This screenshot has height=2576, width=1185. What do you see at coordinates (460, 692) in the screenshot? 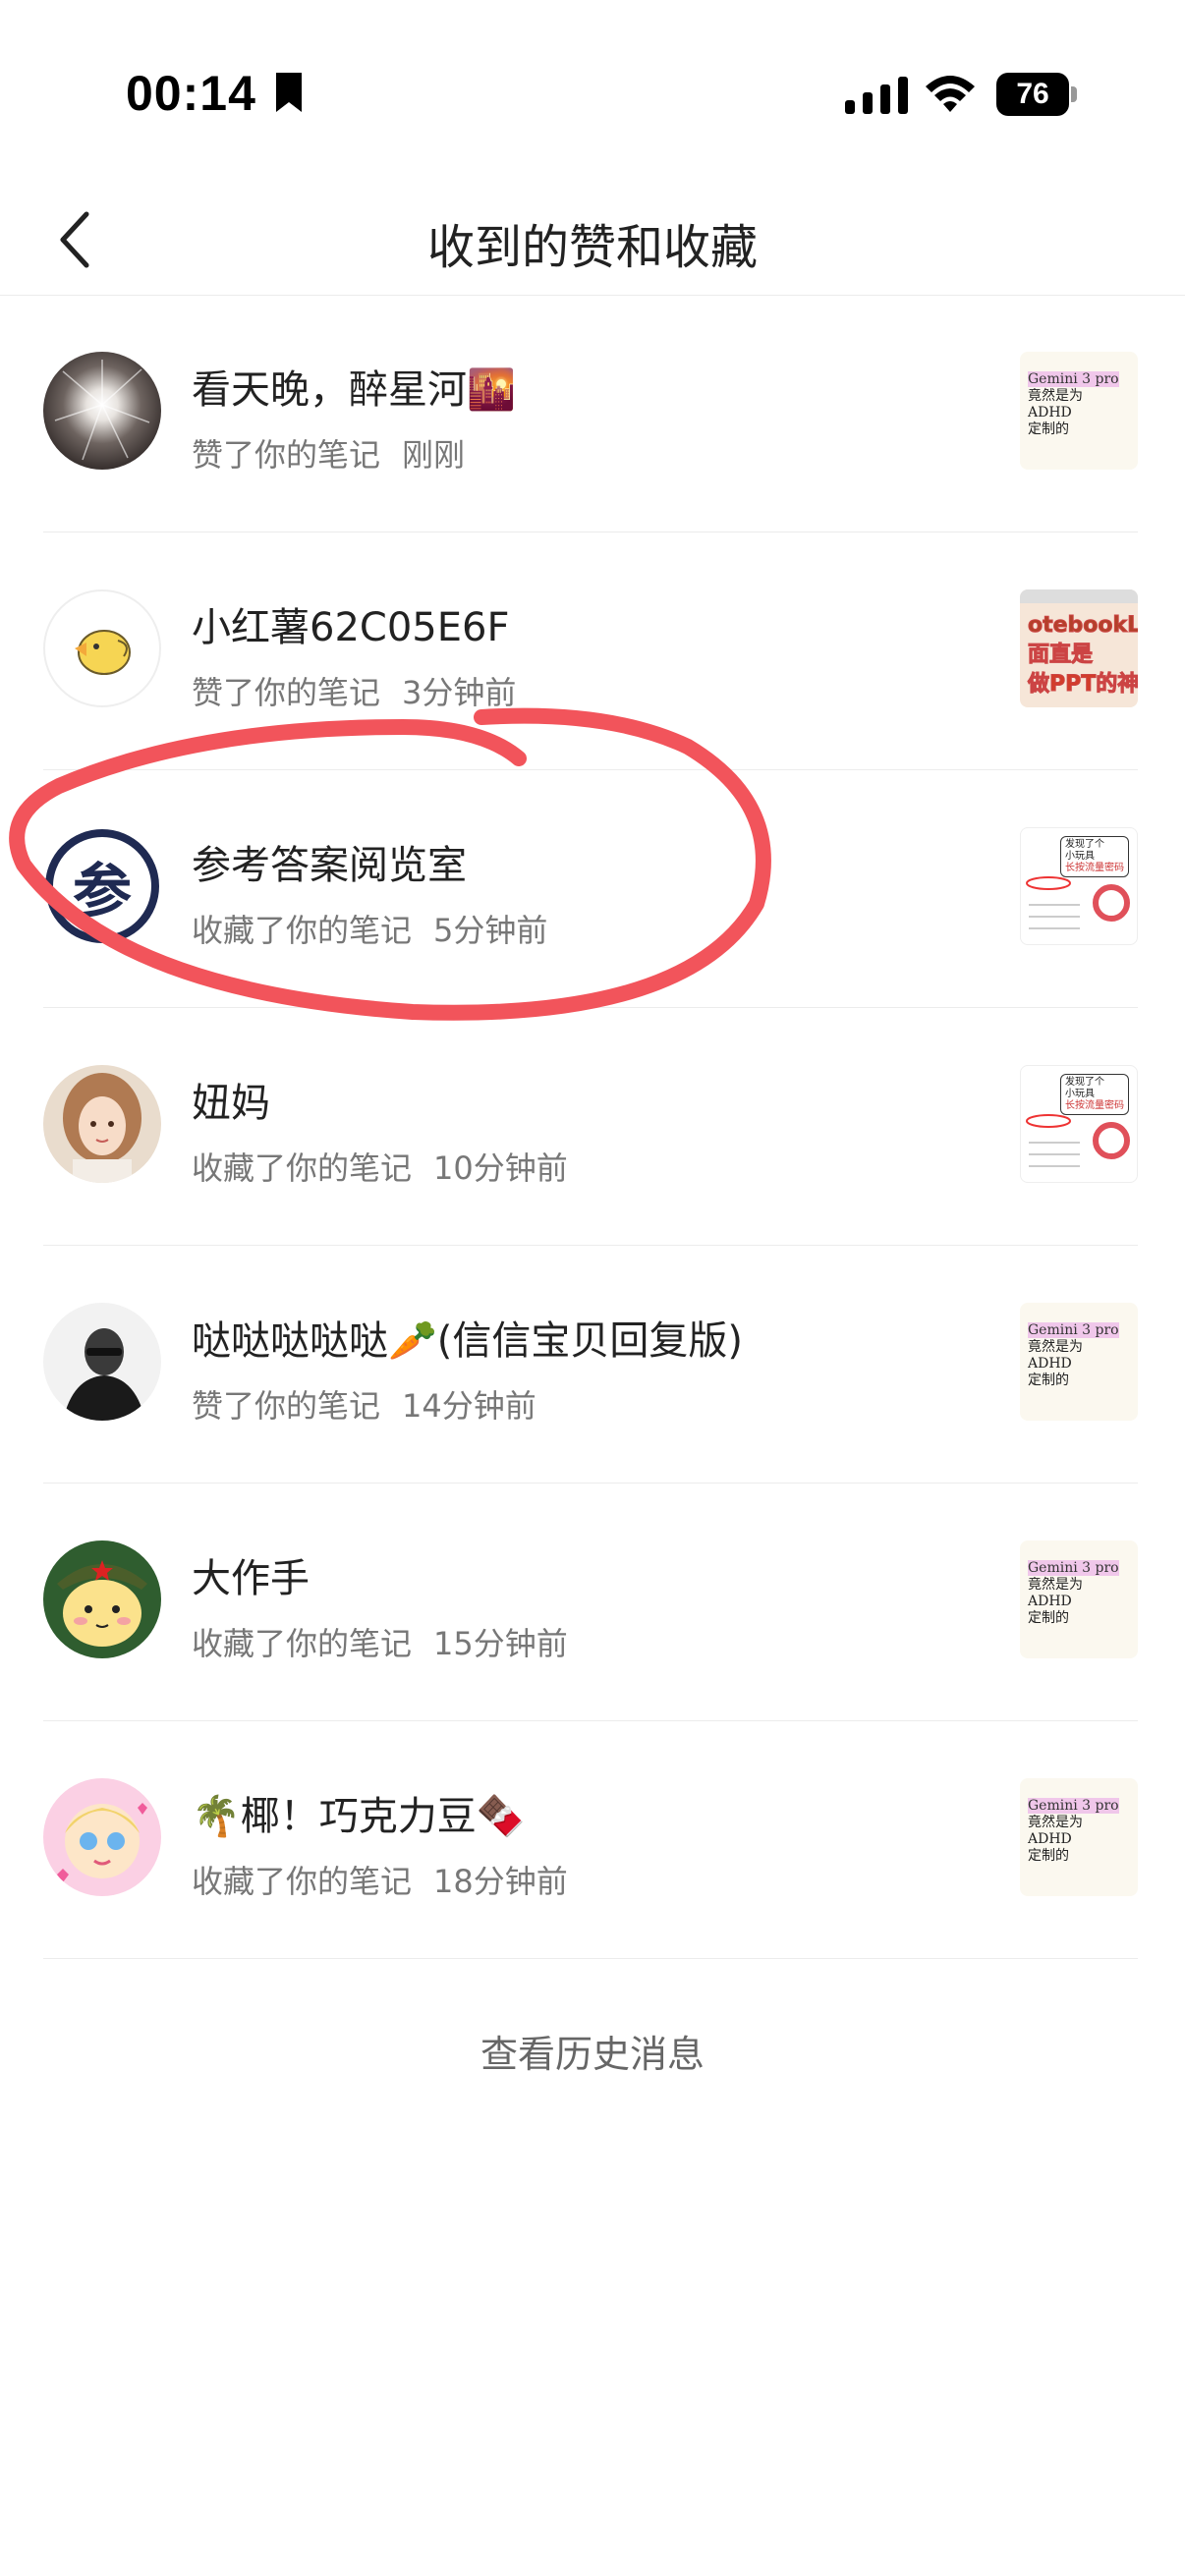
I see `timestamp: 3分钟前` at bounding box center [460, 692].